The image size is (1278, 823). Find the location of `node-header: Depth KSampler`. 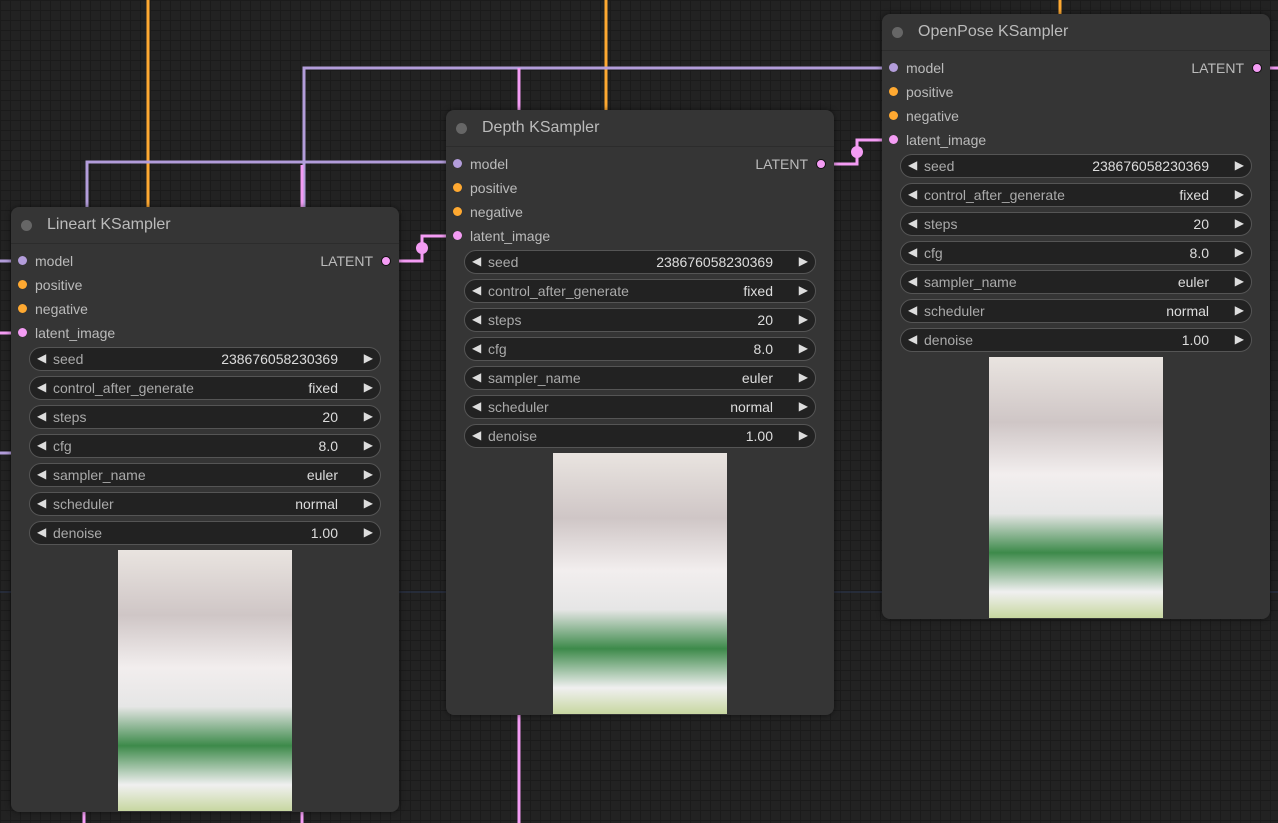

node-header: Depth KSampler is located at coordinates (640, 128).